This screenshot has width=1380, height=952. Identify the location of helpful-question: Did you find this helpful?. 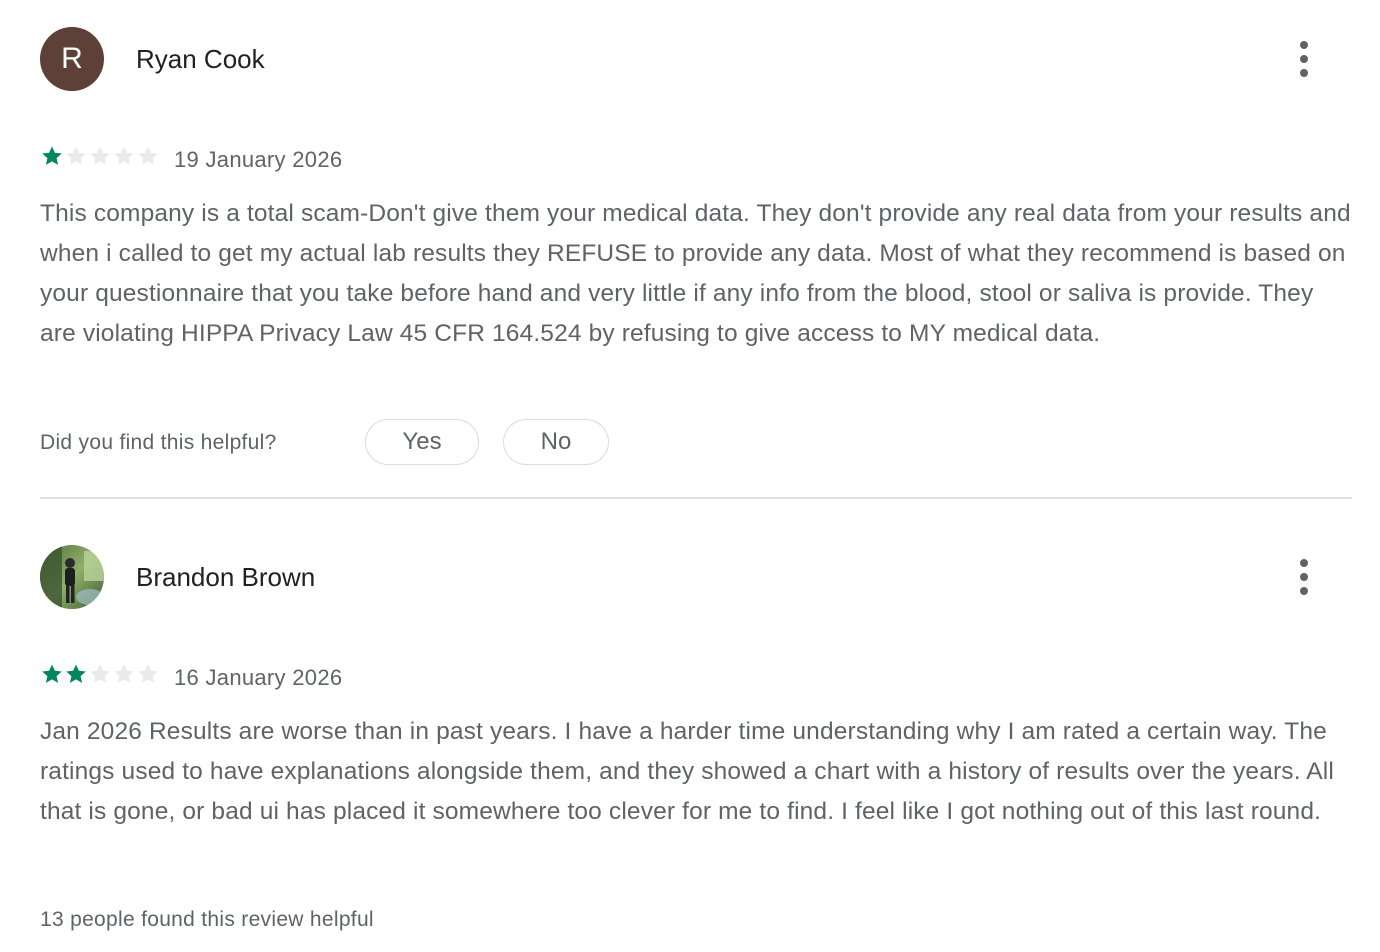
(158, 442).